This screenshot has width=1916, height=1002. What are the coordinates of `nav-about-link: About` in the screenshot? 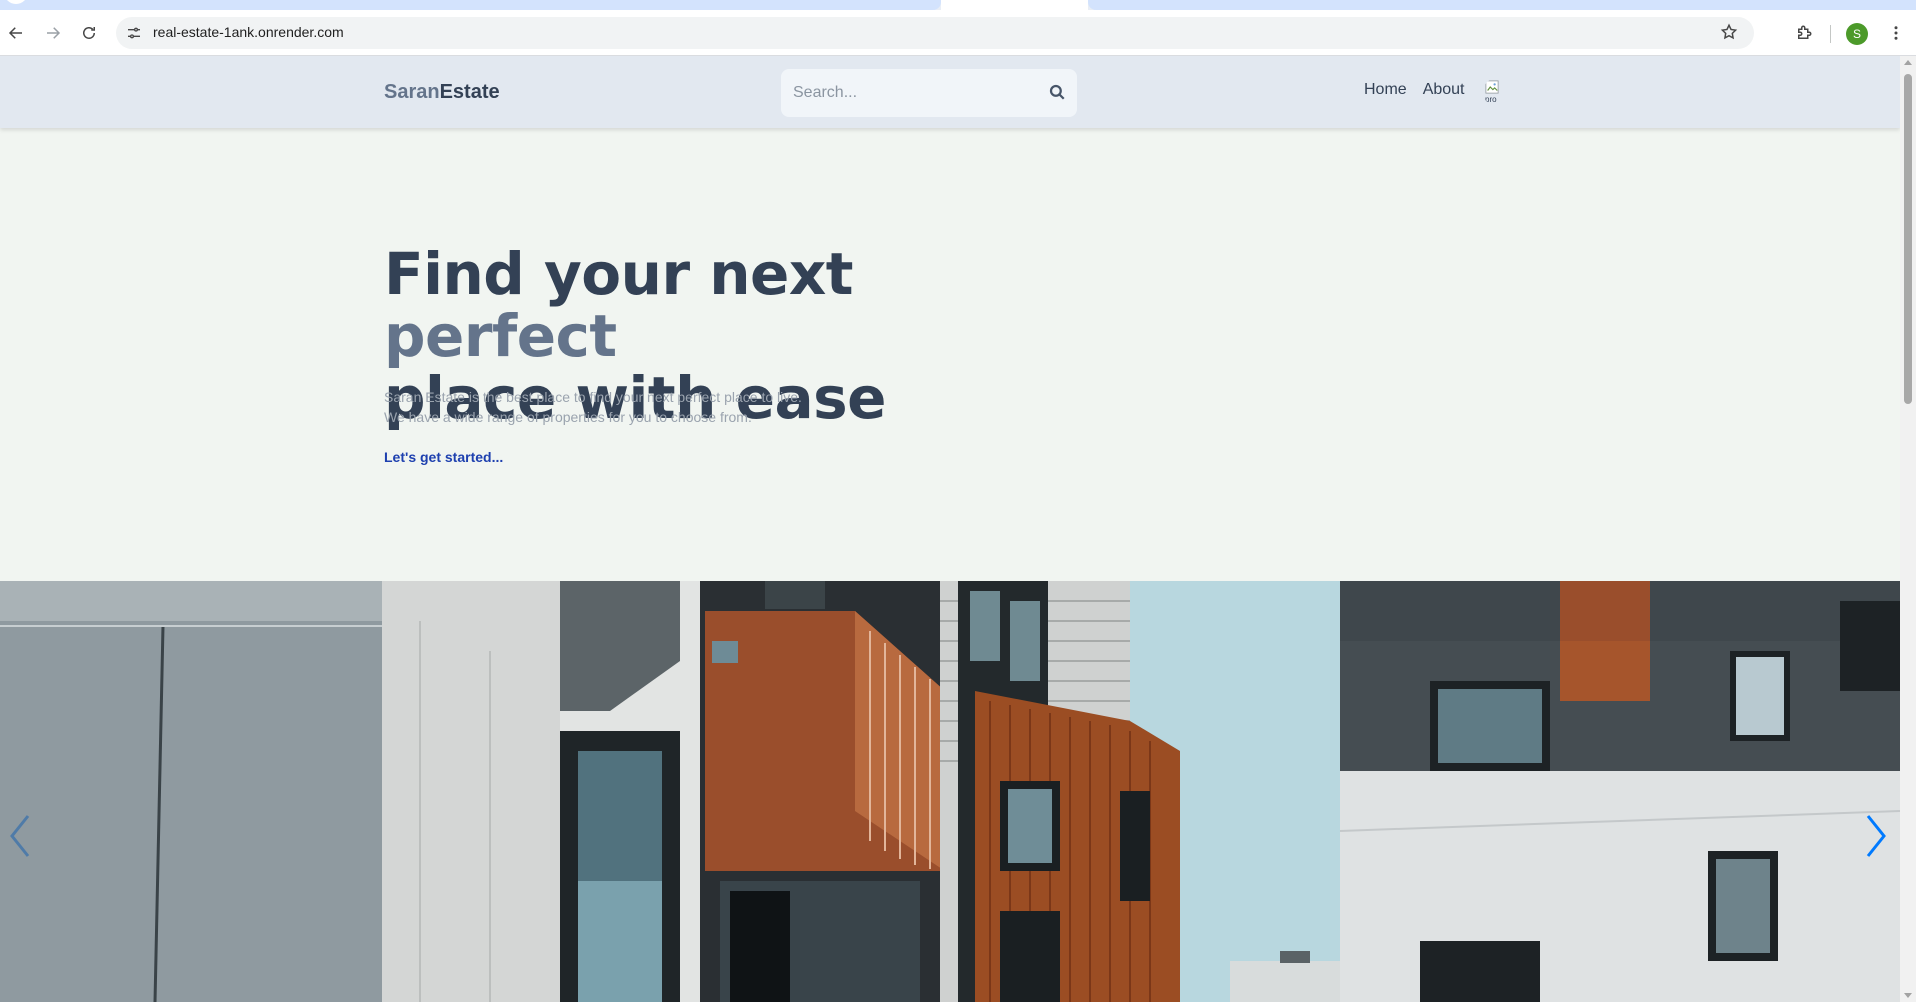 It's located at (1444, 90).